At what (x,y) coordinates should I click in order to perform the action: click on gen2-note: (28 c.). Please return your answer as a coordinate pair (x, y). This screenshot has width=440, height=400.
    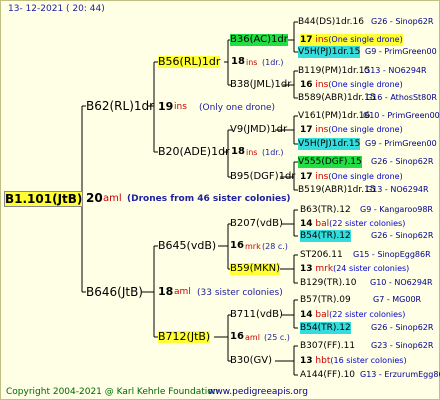
    Looking at the image, I should click on (275, 246).